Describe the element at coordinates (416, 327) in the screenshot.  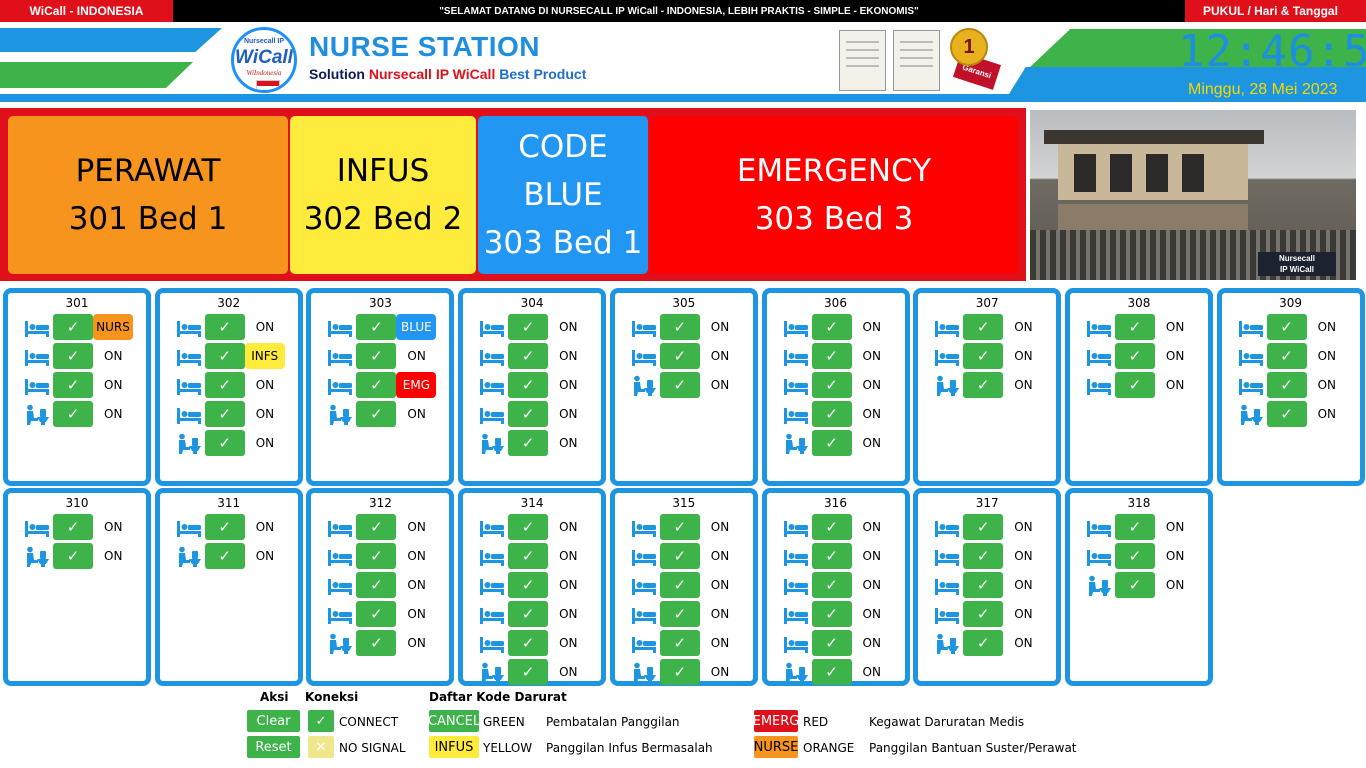
I see `call-status-badge: BLUE` at that location.